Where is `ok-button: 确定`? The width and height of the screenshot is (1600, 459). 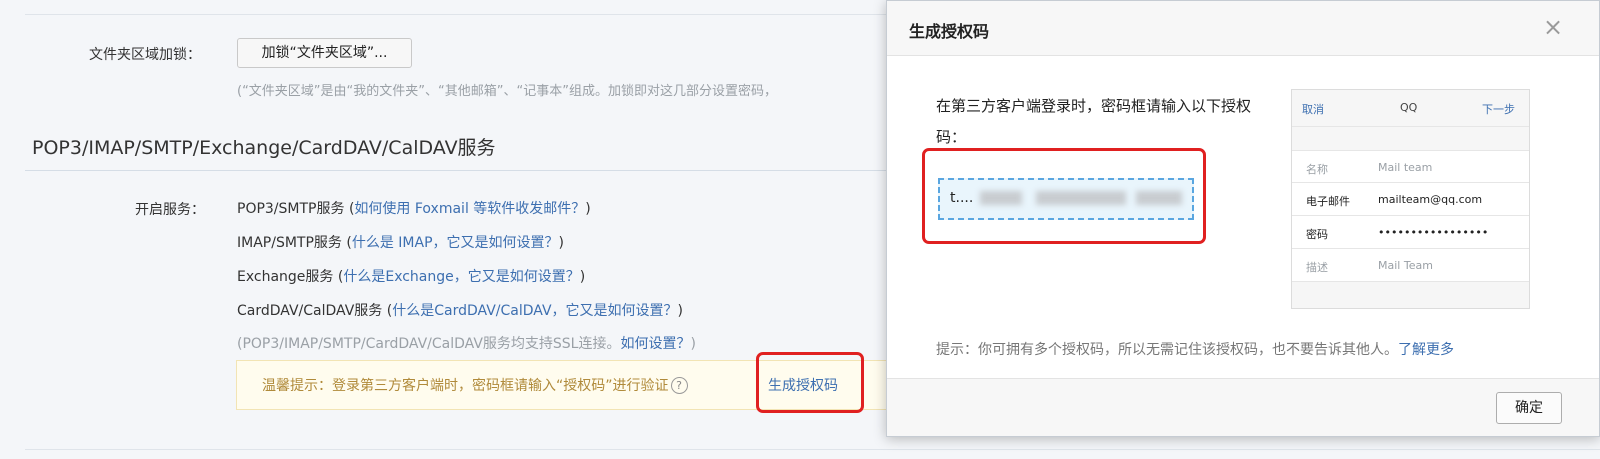 ok-button: 确定 is located at coordinates (1529, 408).